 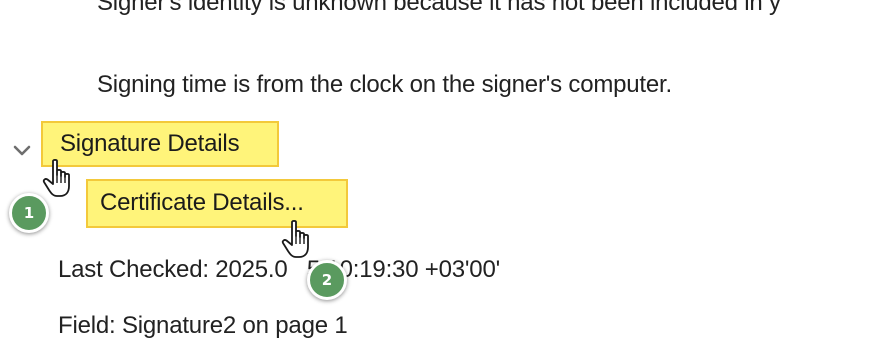 What do you see at coordinates (29, 213) in the screenshot?
I see `step-1-badge: 1` at bounding box center [29, 213].